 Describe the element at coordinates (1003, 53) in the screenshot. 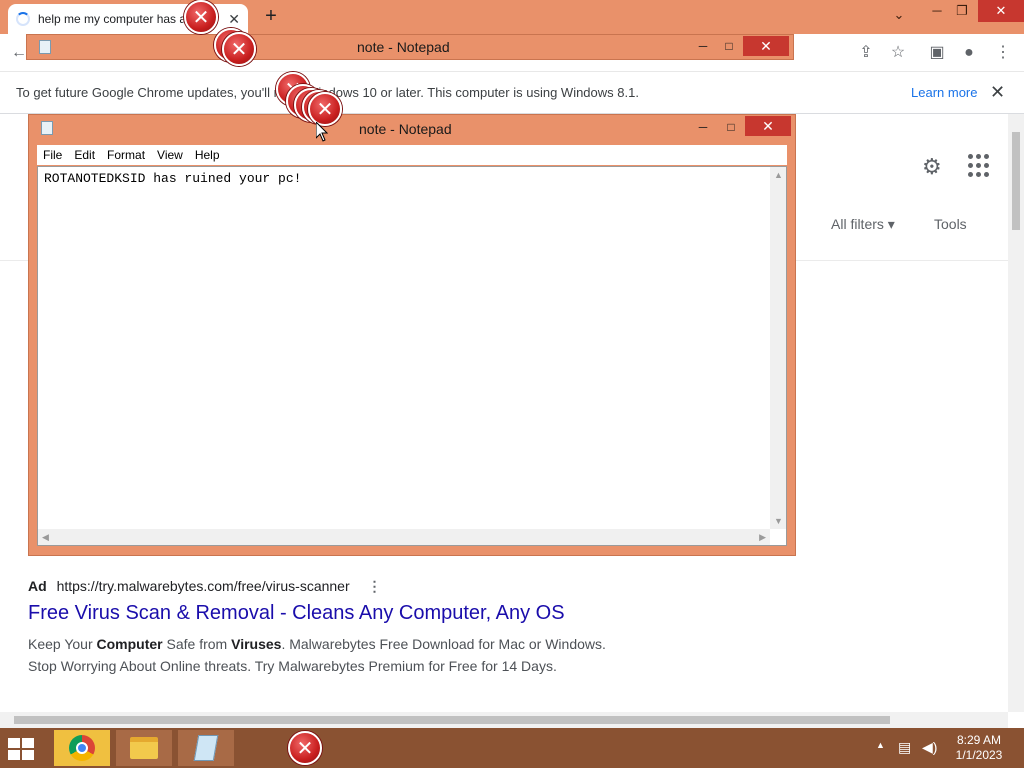

I see `menu-icon: ⋮` at that location.